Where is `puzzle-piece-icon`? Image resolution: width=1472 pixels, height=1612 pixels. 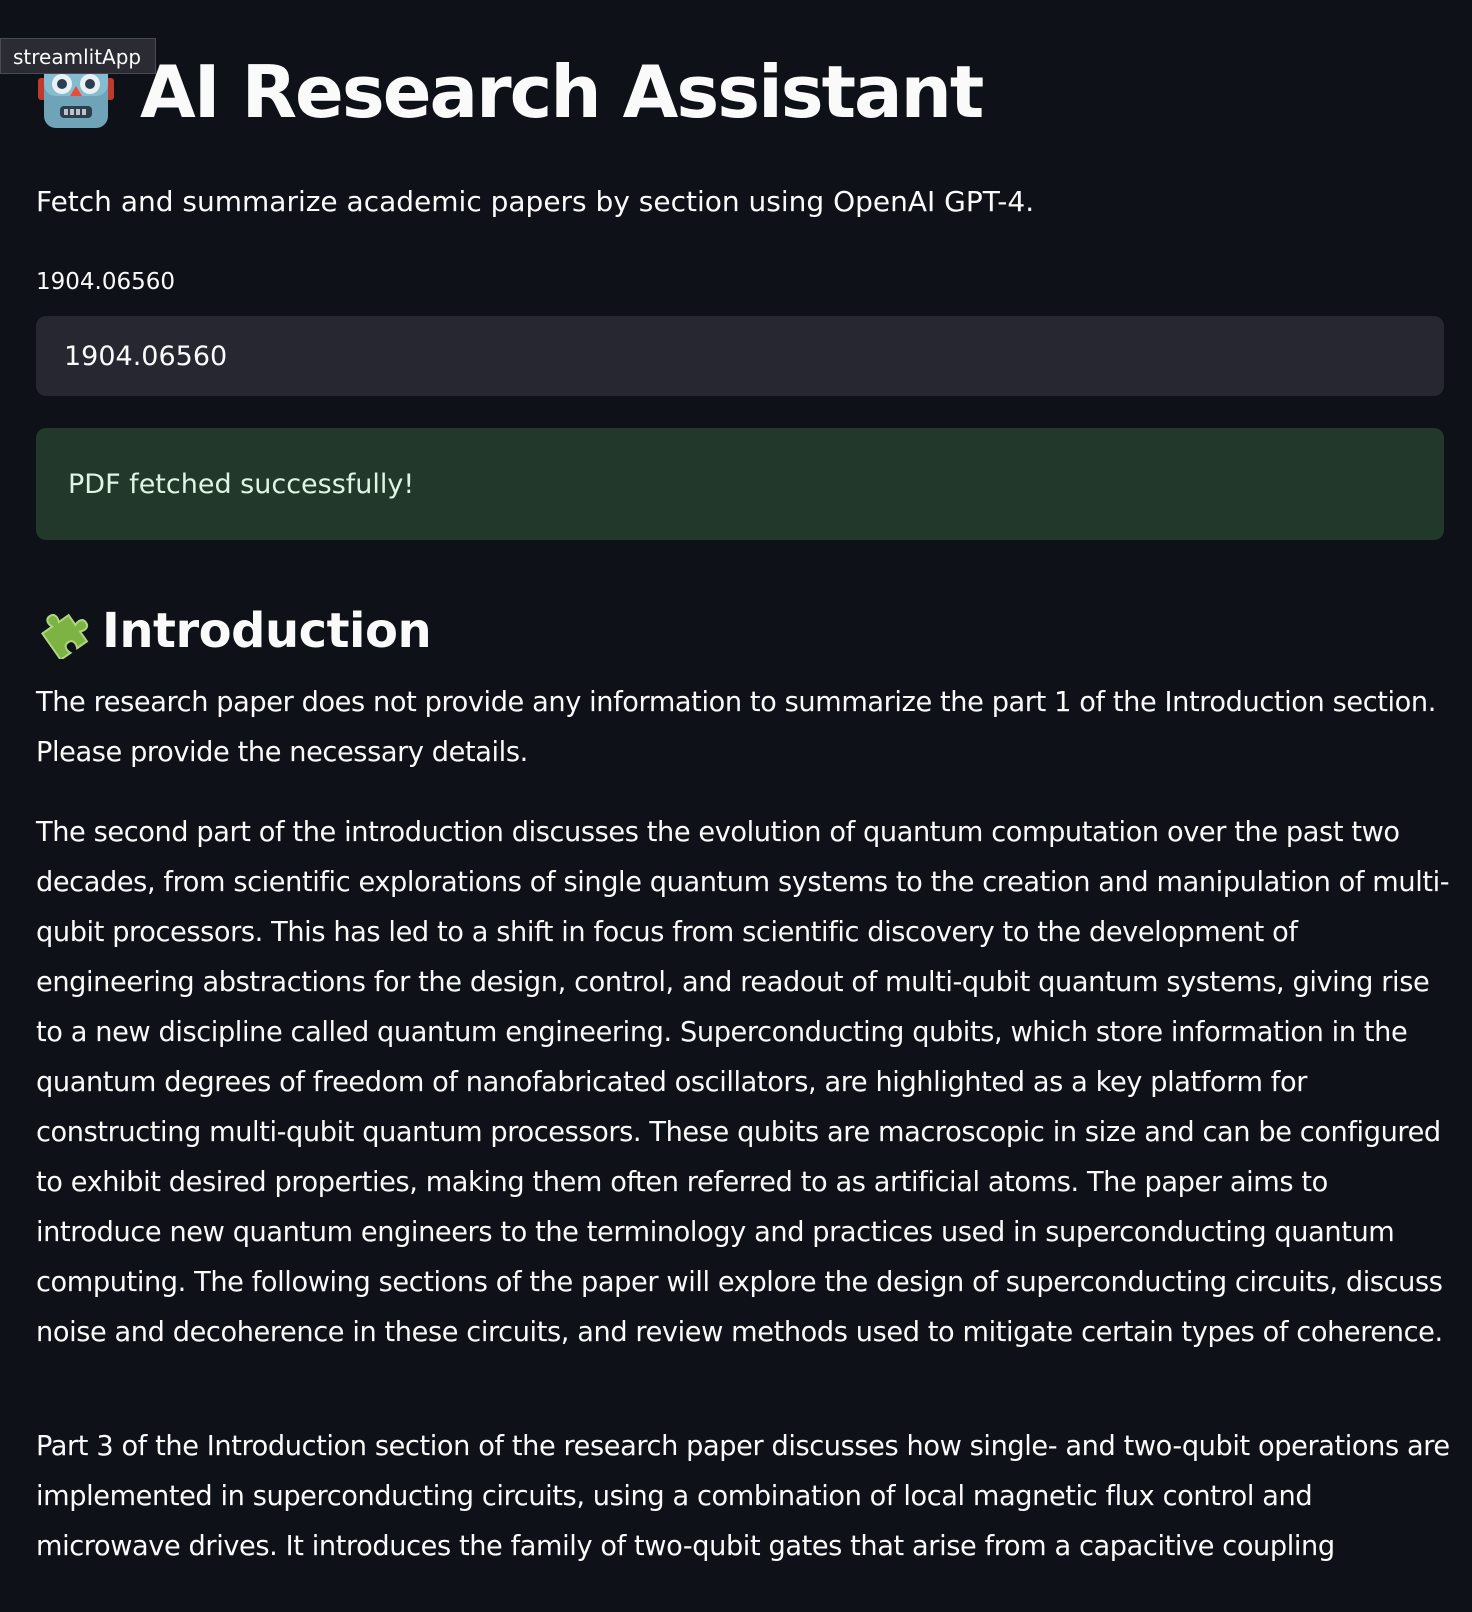 puzzle-piece-icon is located at coordinates (64, 636).